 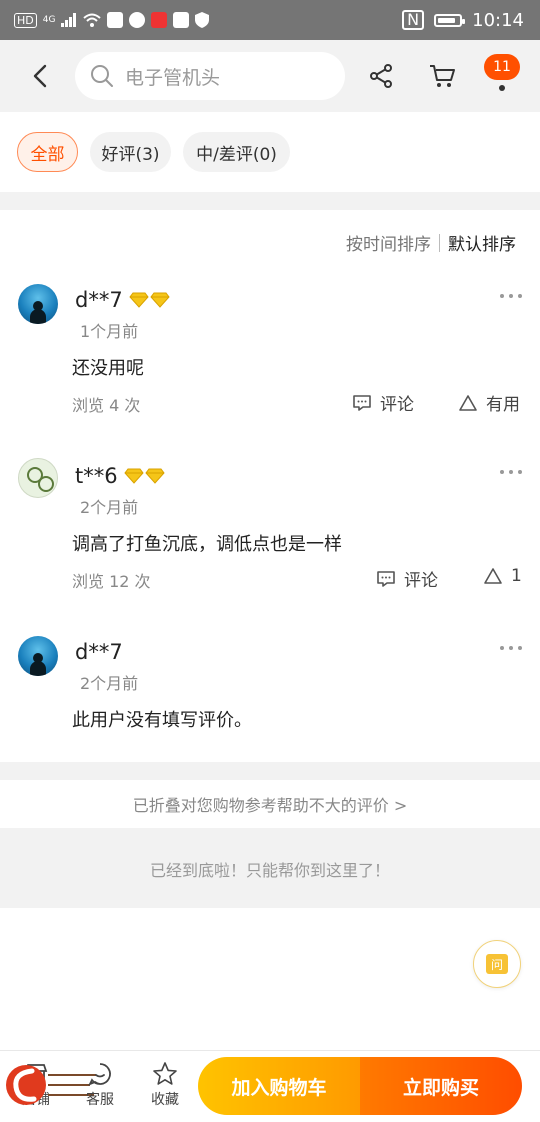 What do you see at coordinates (106, 405) in the screenshot?
I see `review-views: 浏览 4 次` at bounding box center [106, 405].